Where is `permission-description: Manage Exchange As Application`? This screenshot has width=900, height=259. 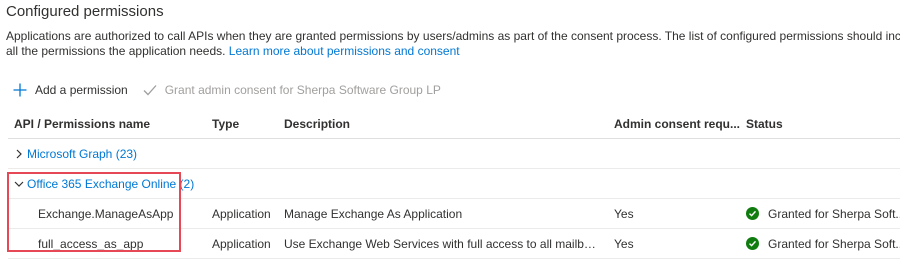
permission-description: Manage Exchange As Application is located at coordinates (443, 213).